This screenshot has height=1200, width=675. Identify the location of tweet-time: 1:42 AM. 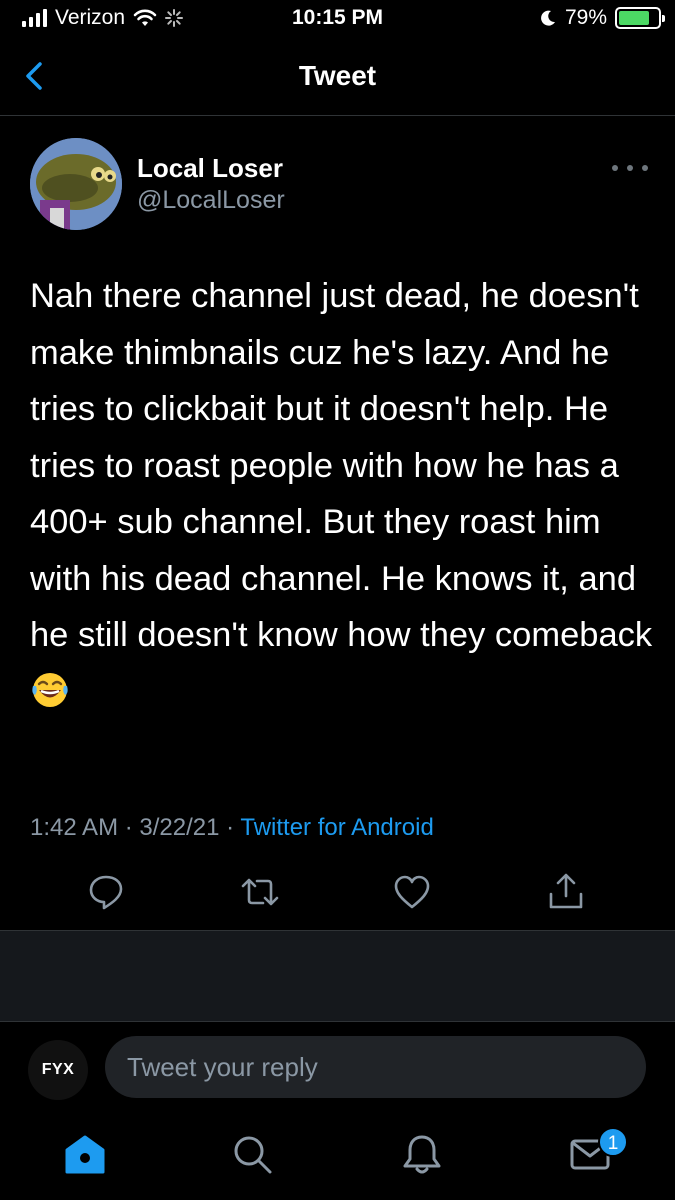
(74, 827).